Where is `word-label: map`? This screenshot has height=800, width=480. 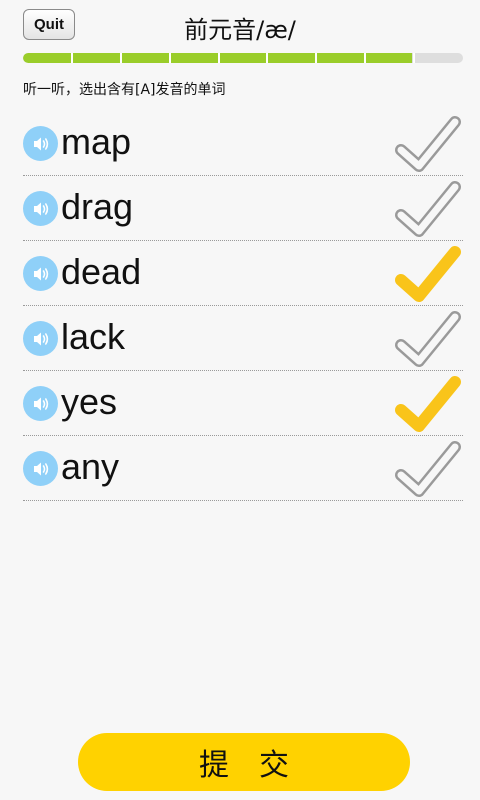
word-label: map is located at coordinates (96, 141).